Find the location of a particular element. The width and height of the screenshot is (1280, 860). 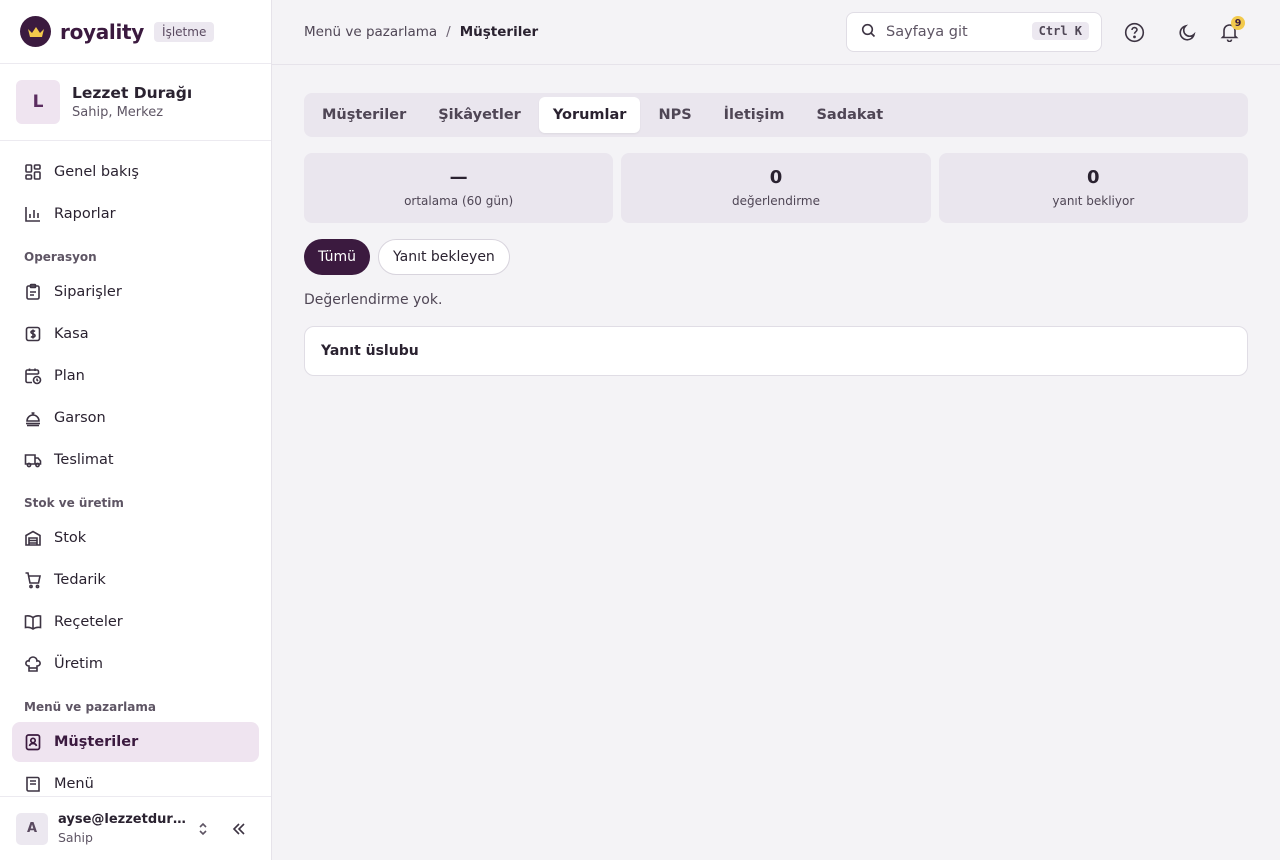

cash-register-icon is located at coordinates (33, 334).